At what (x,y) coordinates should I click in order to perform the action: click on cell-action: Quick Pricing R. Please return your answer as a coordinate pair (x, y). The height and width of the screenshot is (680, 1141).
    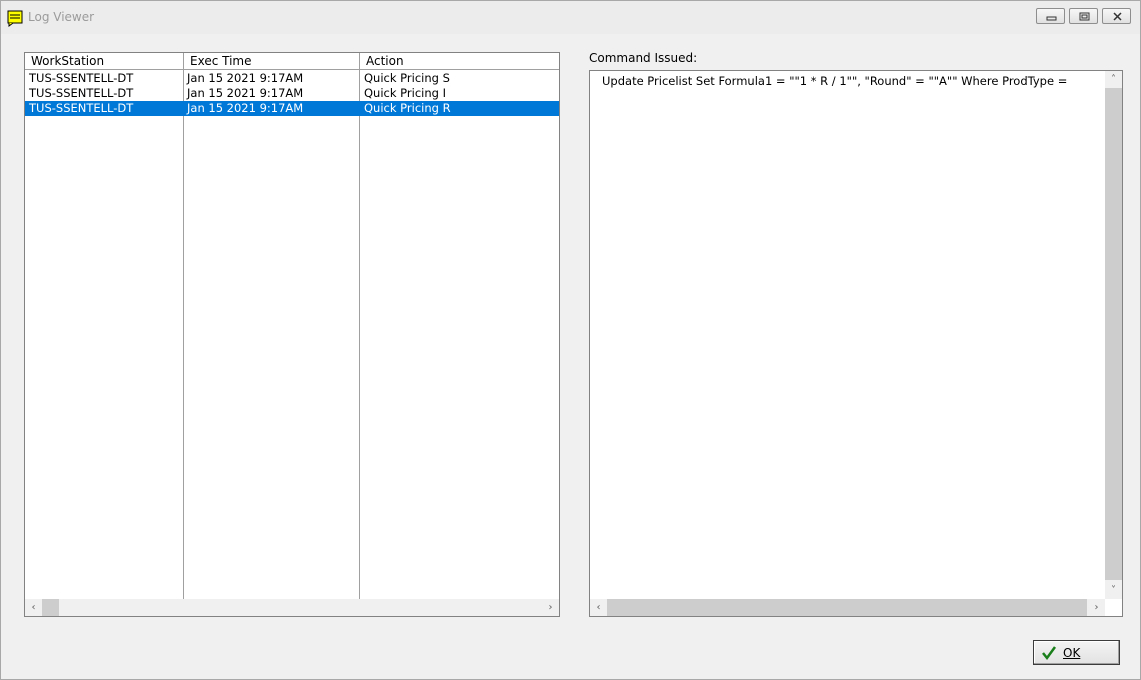
    Looking at the image, I should click on (407, 108).